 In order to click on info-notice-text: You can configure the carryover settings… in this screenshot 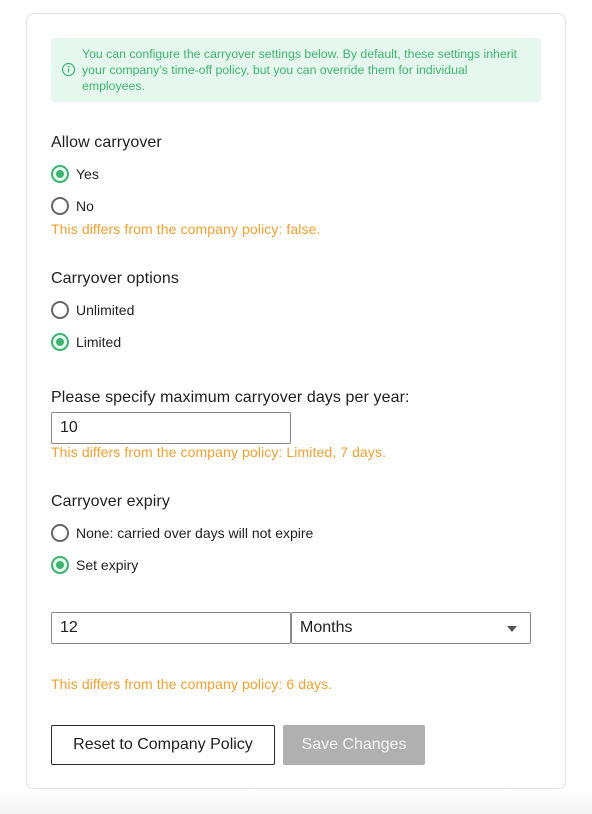, I will do `click(299, 70)`.